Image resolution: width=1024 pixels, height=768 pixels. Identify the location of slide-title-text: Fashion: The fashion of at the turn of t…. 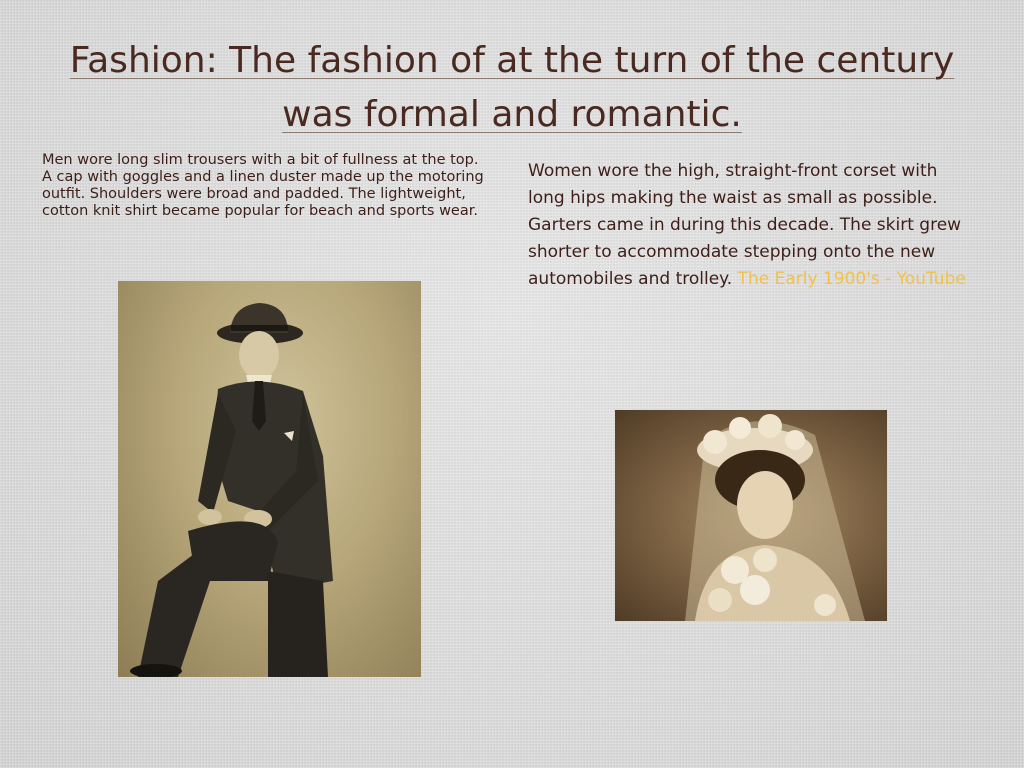
(512, 87).